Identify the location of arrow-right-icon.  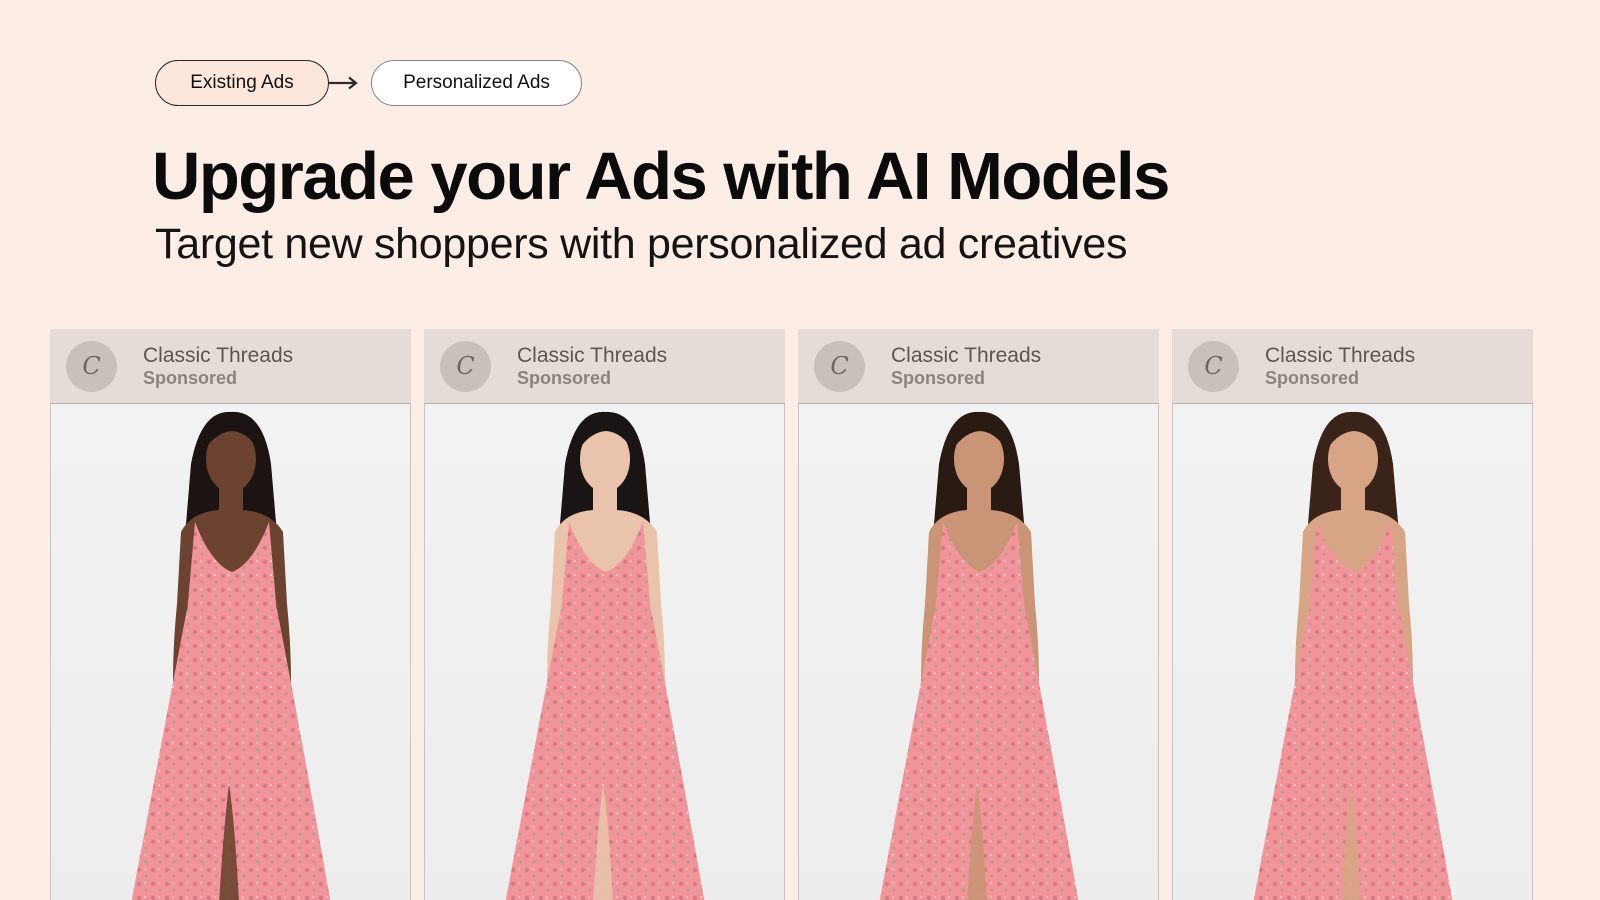
(350, 83).